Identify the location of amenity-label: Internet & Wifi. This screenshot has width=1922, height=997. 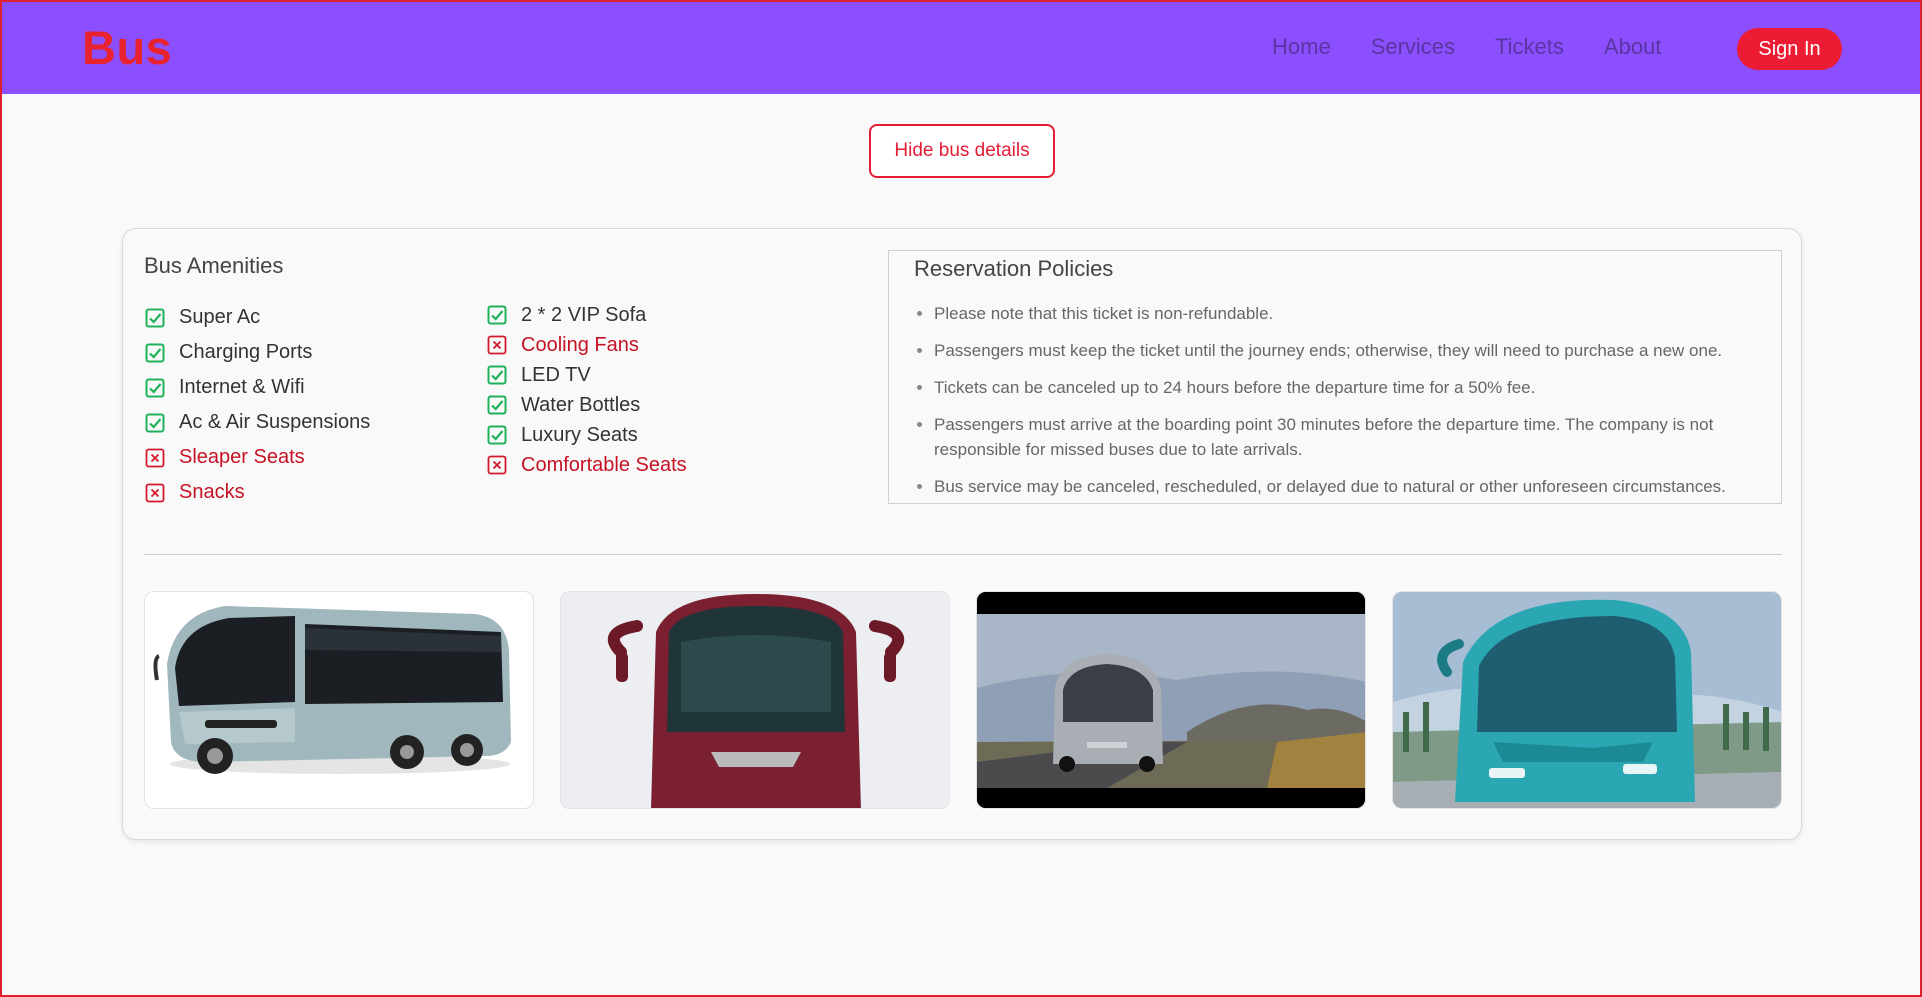
(242, 387).